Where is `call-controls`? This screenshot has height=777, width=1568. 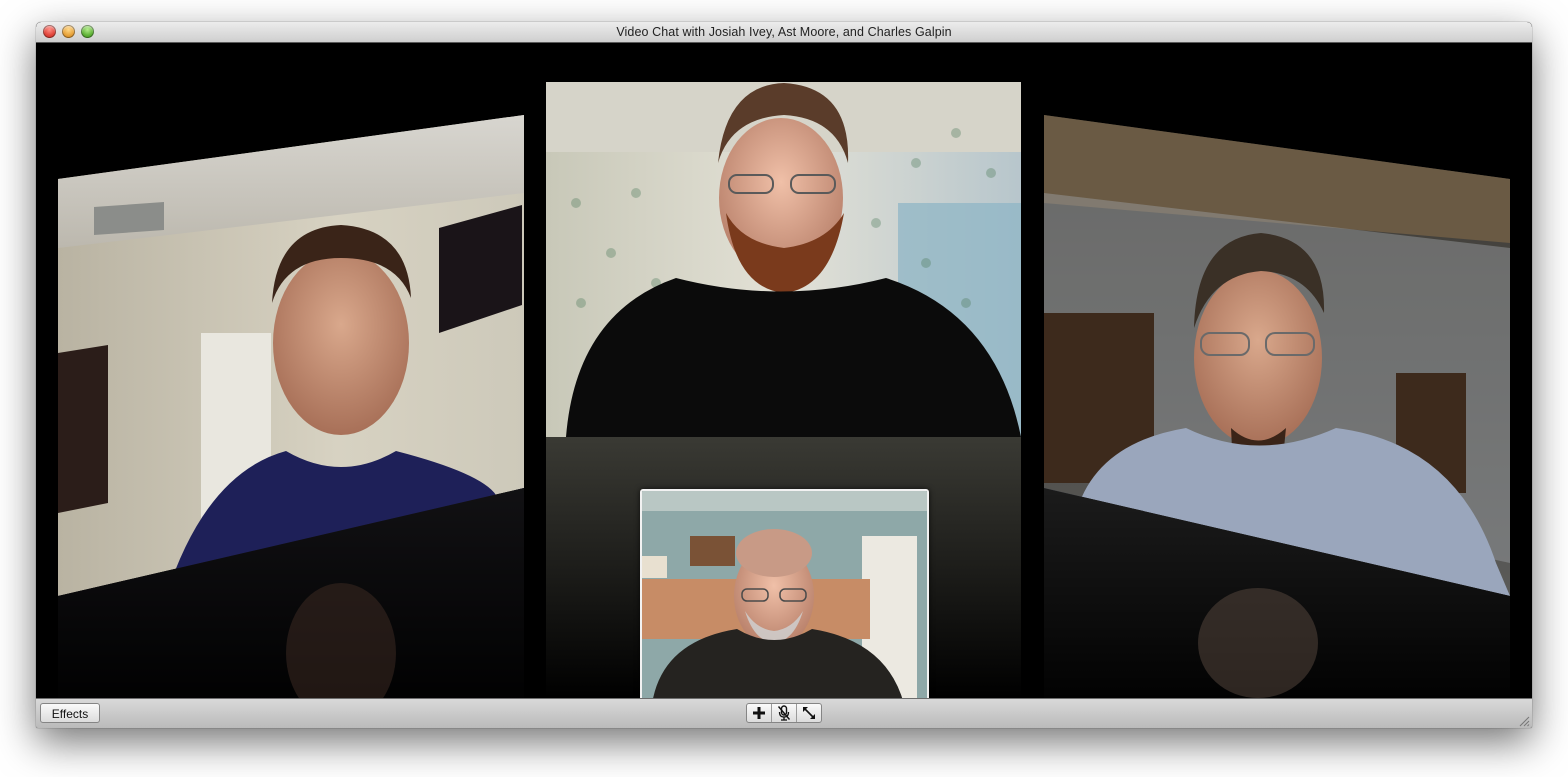
call-controls is located at coordinates (784, 713).